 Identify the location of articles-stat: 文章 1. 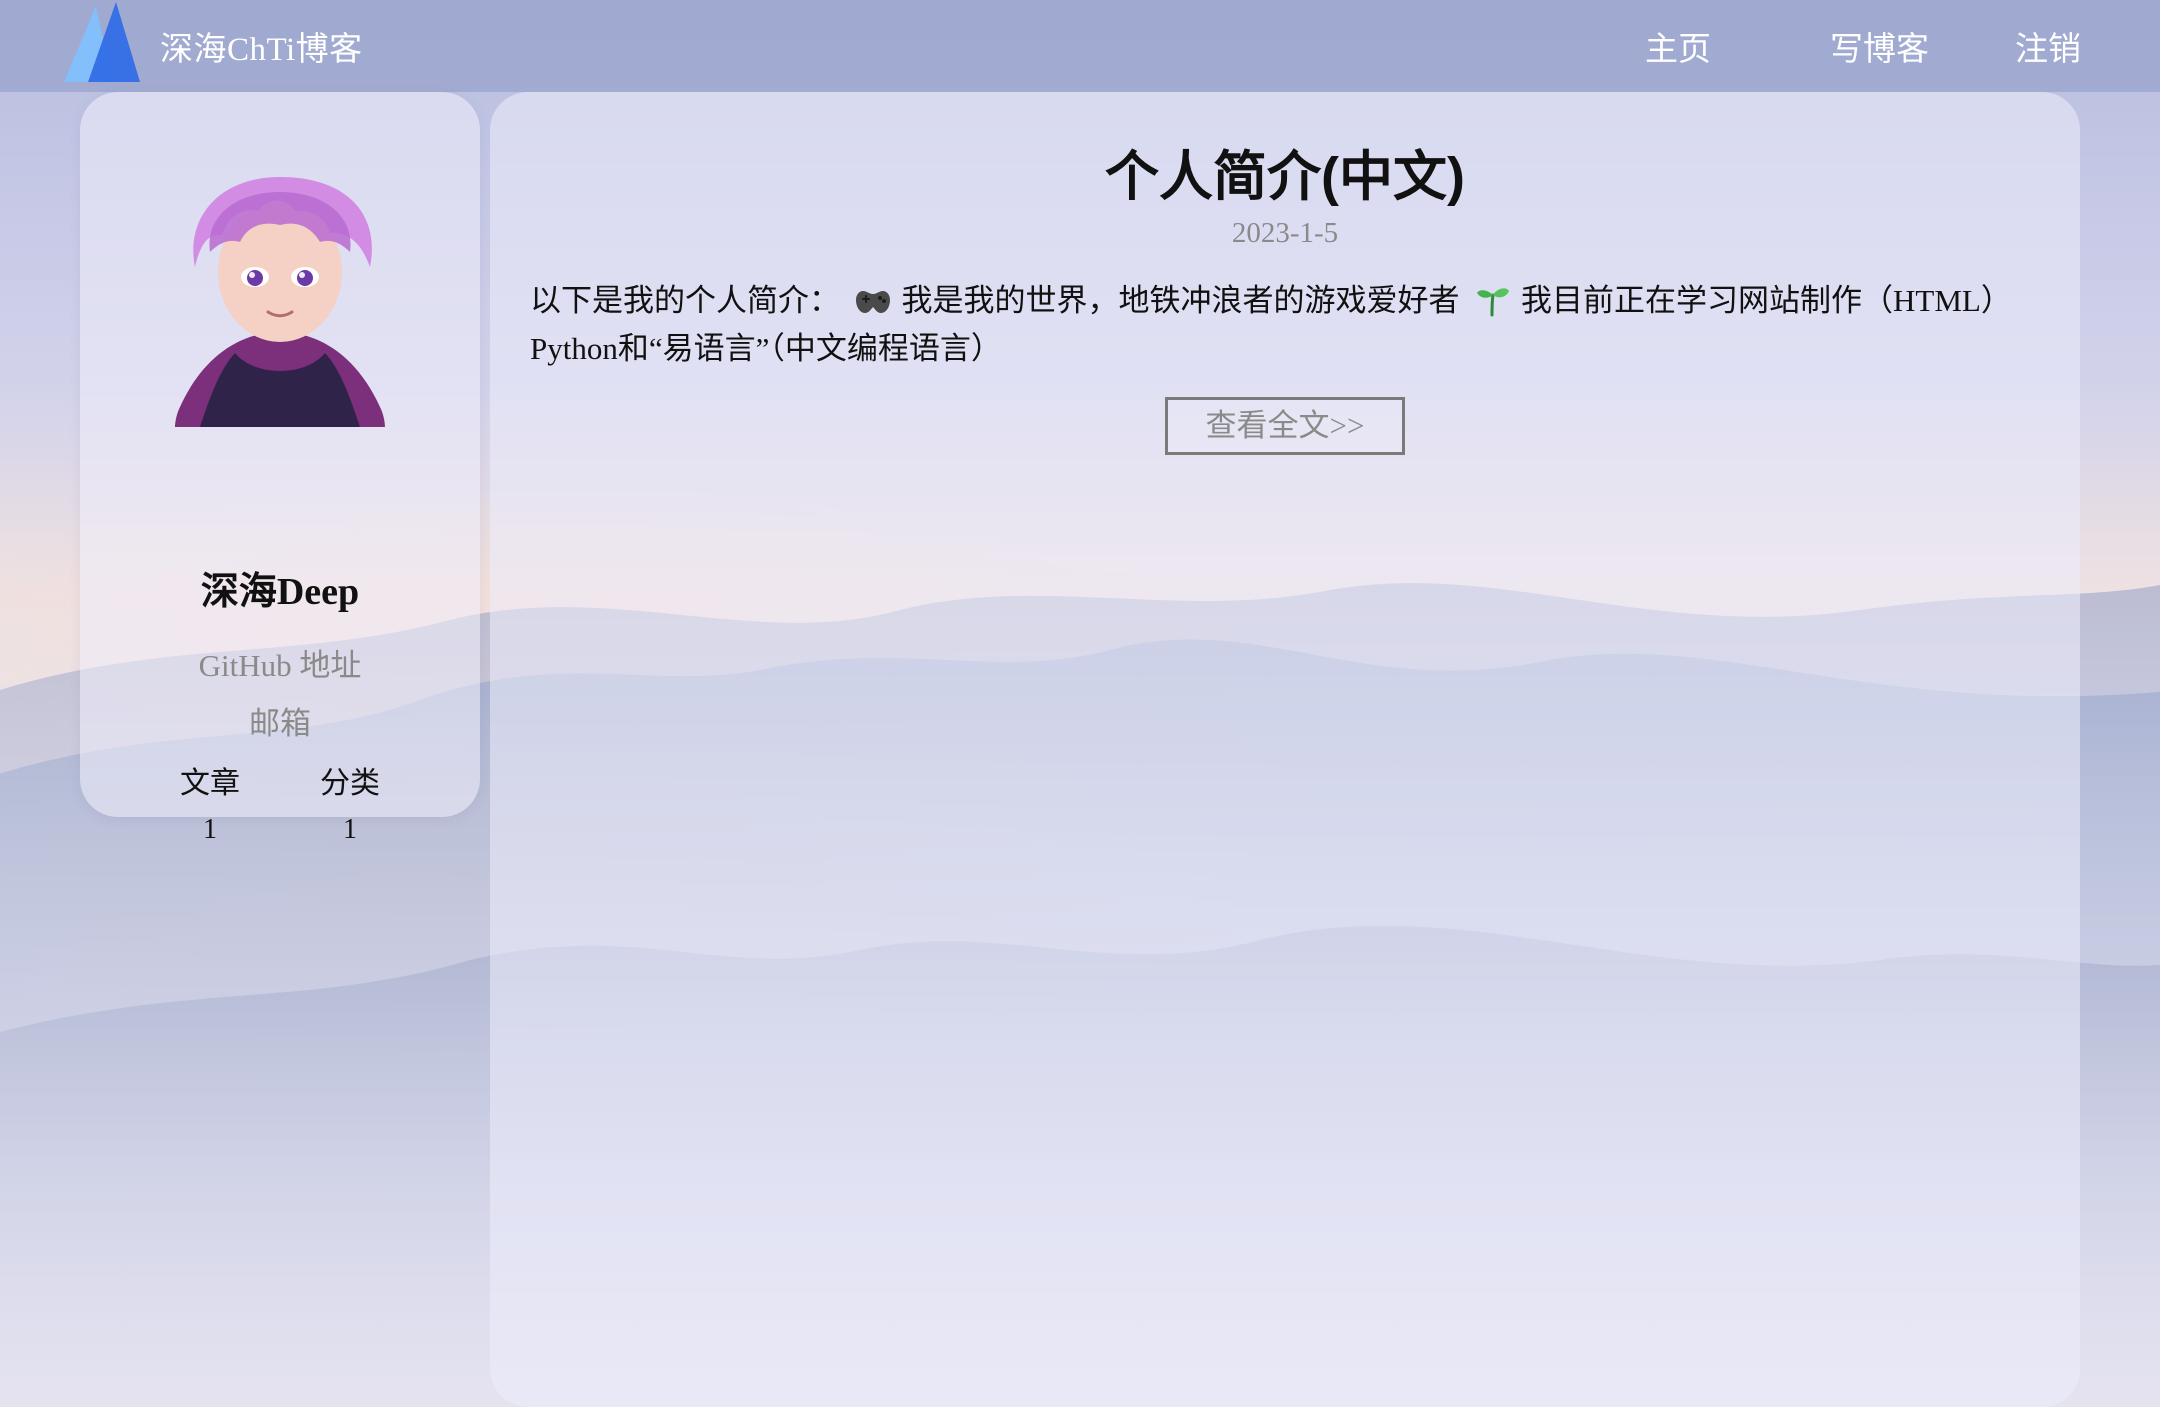
(210, 802).